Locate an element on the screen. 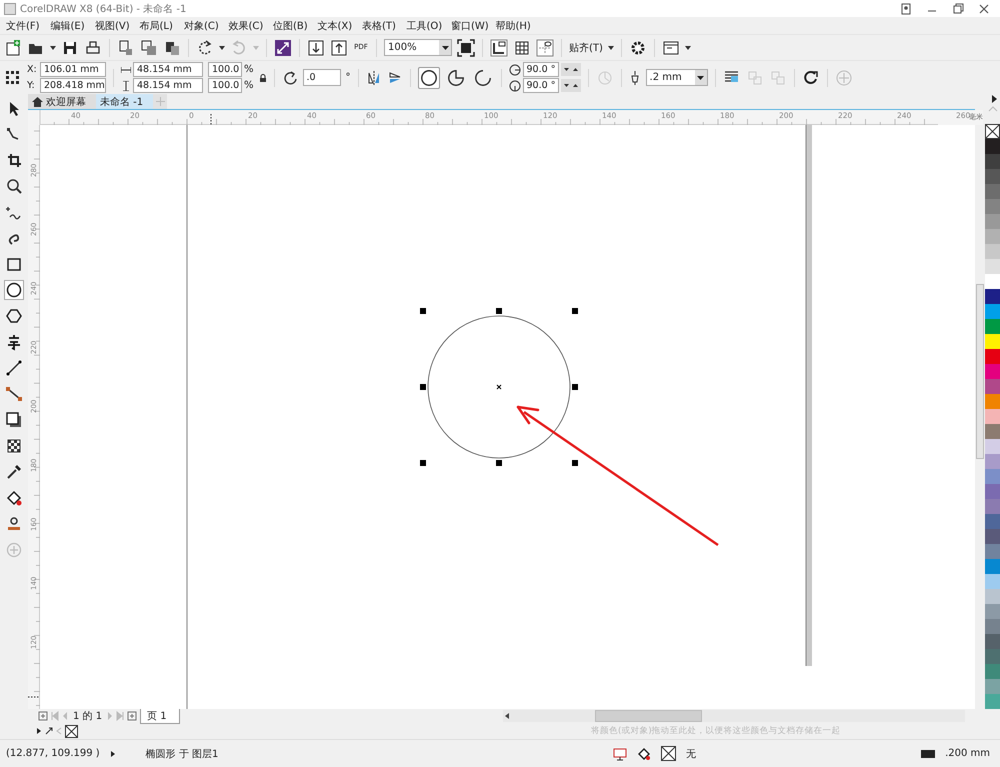 This screenshot has height=767, width=1000. menu-item: 位图(B) is located at coordinates (295, 25).